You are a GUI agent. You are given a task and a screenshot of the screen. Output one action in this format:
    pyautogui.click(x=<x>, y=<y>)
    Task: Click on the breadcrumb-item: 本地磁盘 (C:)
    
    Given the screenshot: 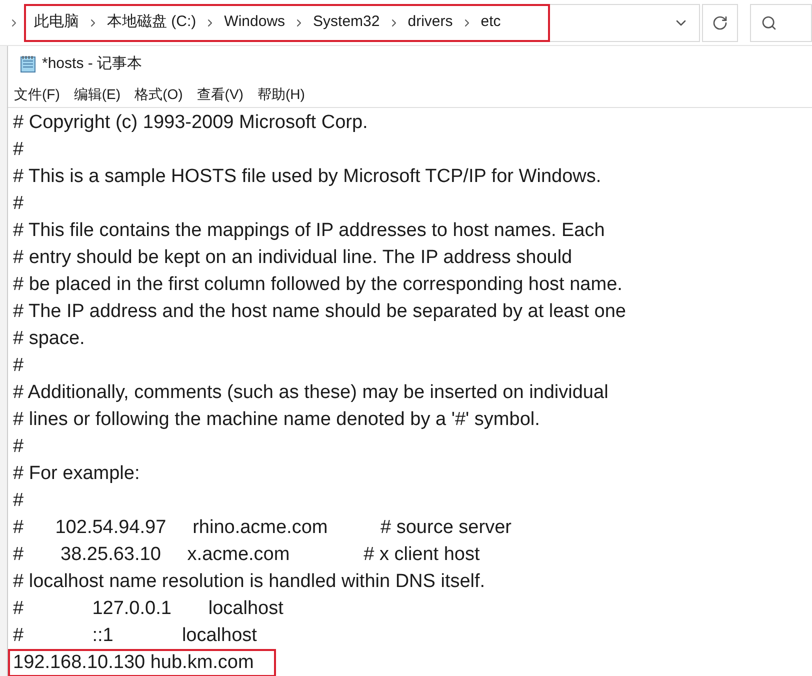 What is the action you would take?
    pyautogui.click(x=151, y=22)
    